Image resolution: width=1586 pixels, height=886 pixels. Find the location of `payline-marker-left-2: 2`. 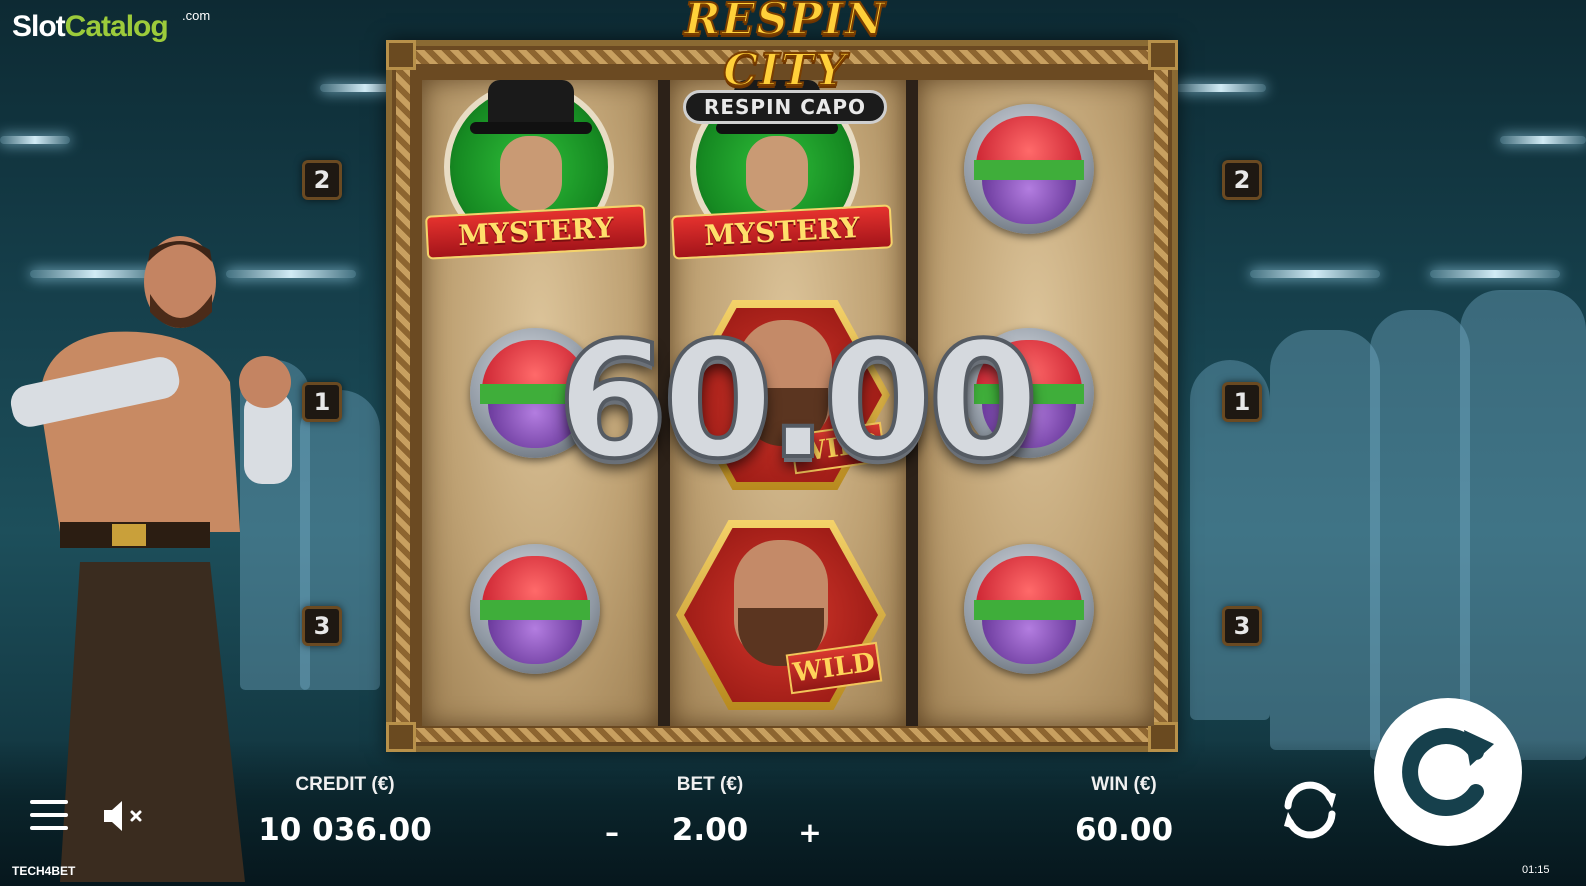

payline-marker-left-2: 2 is located at coordinates (322, 180).